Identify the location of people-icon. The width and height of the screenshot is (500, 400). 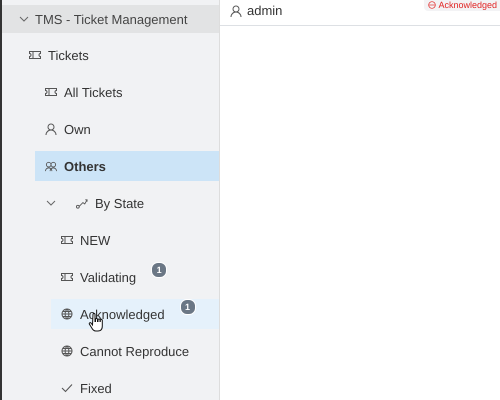
(51, 166).